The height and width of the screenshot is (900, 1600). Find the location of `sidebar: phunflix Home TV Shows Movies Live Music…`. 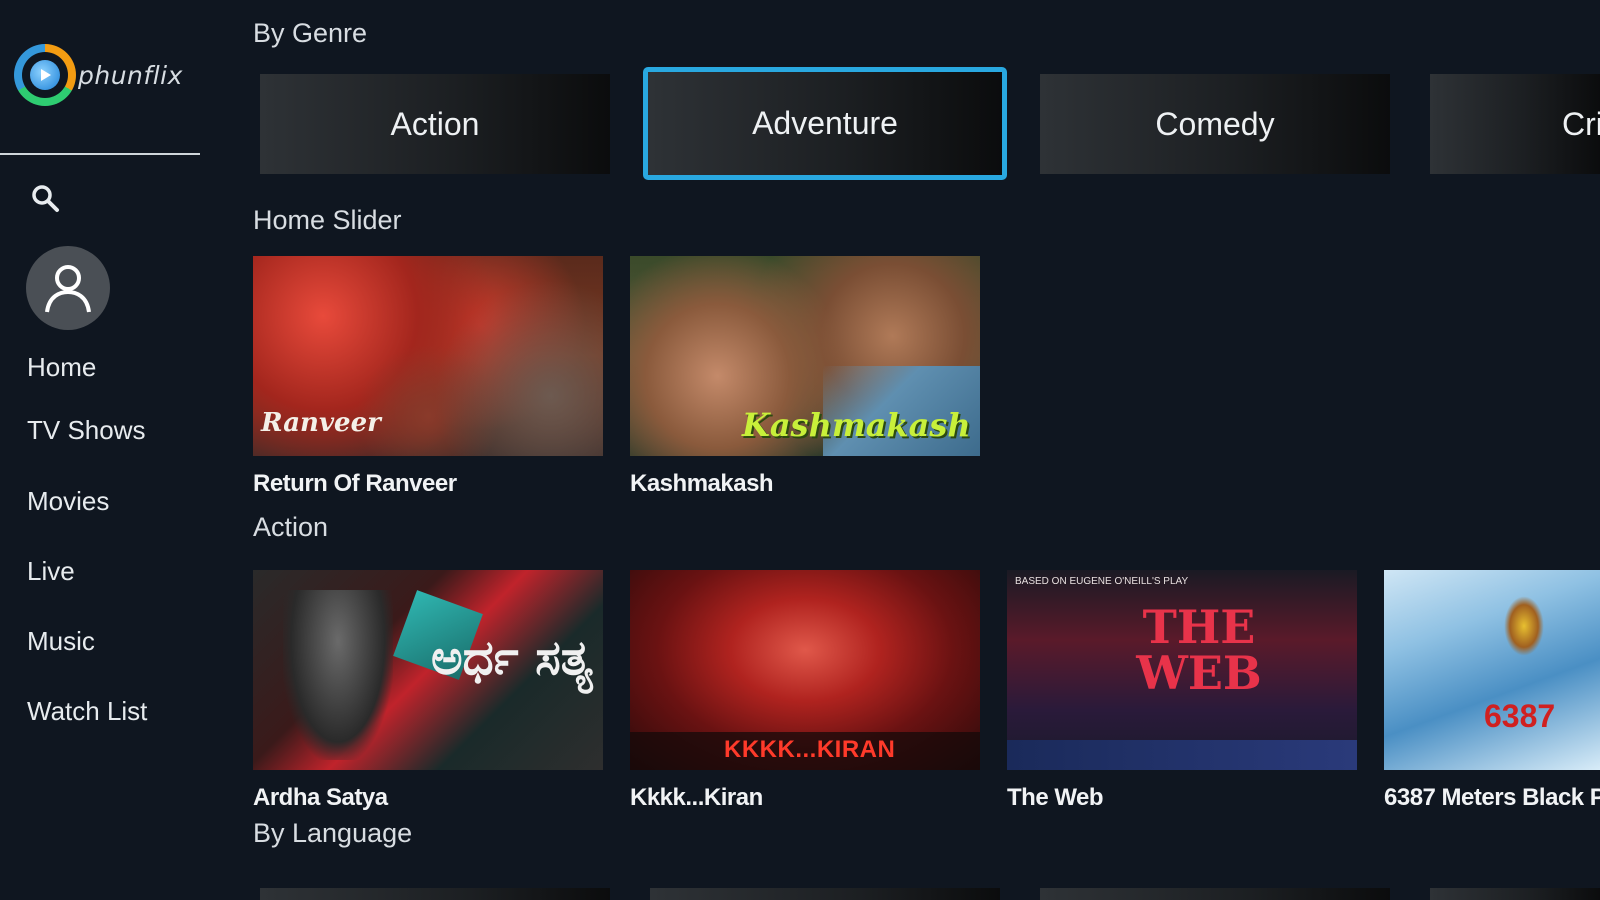

sidebar: phunflix Home TV Shows Movies Live Music… is located at coordinates (102, 450).